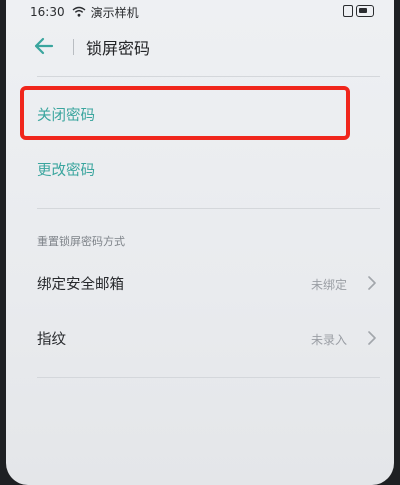 This screenshot has height=485, width=400. I want to click on highlight-box, so click(185, 113).